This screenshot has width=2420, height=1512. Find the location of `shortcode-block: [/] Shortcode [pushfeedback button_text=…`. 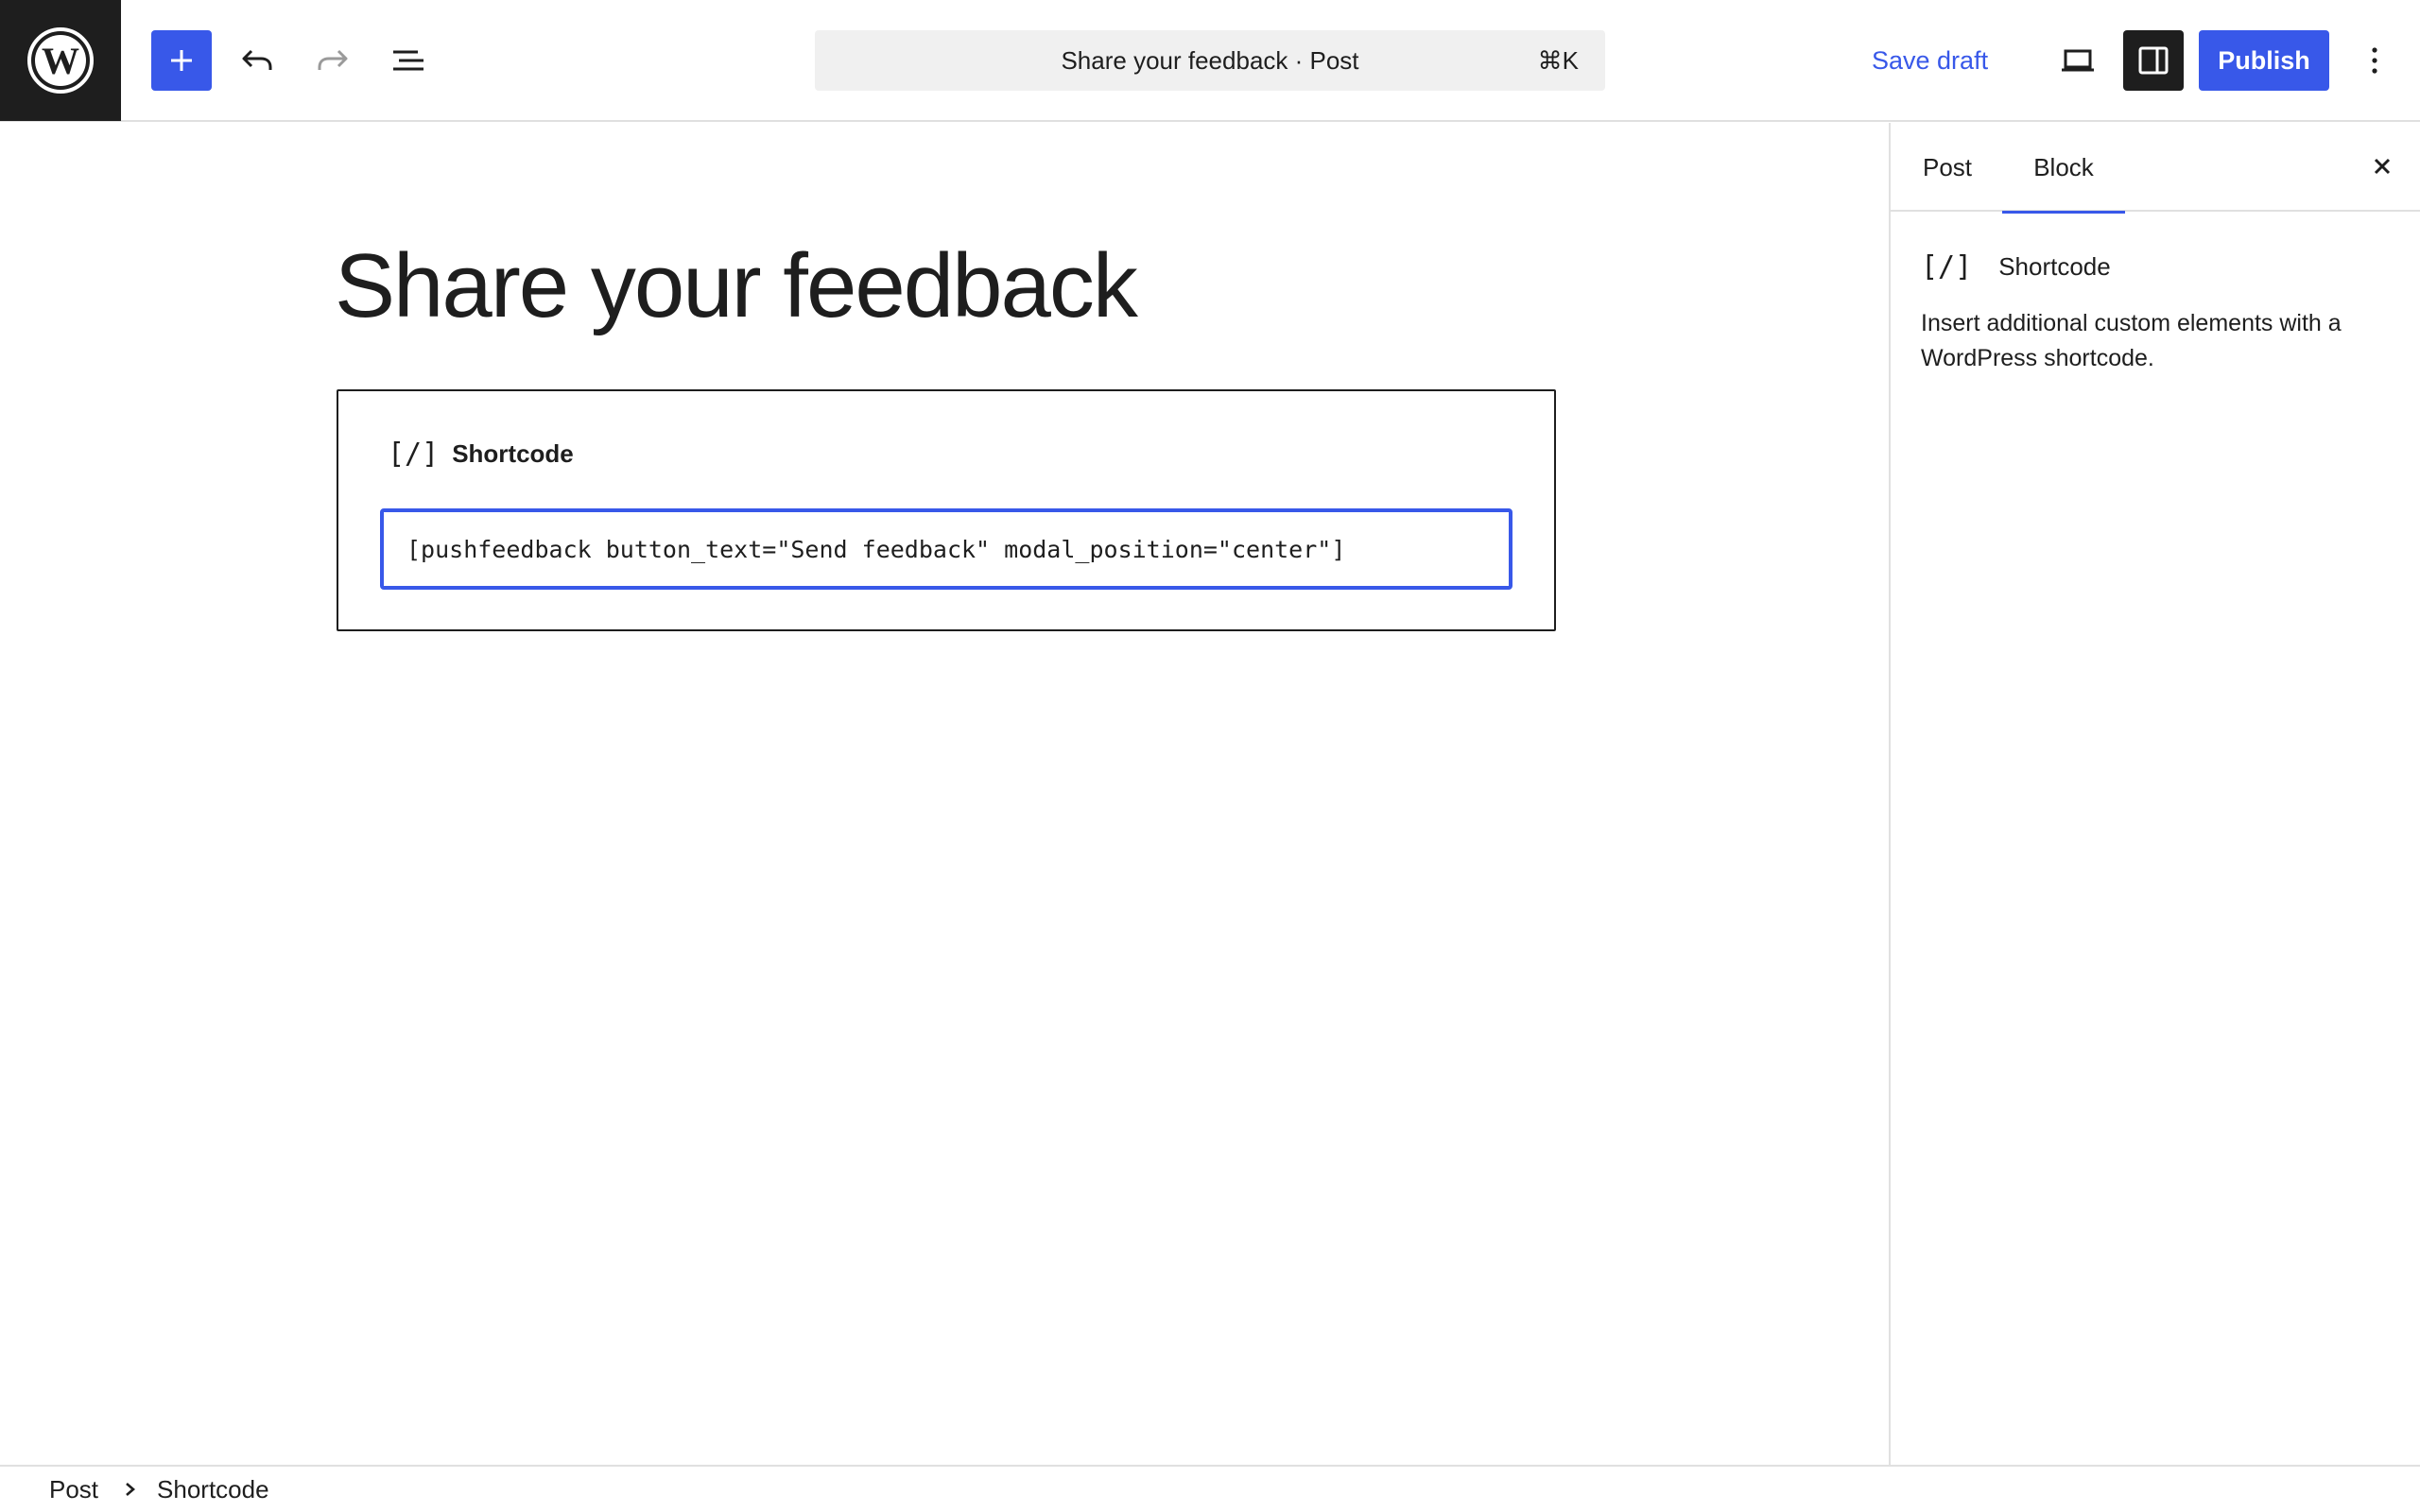

shortcode-block: [/] Shortcode [pushfeedback button_text=… is located at coordinates (946, 510).